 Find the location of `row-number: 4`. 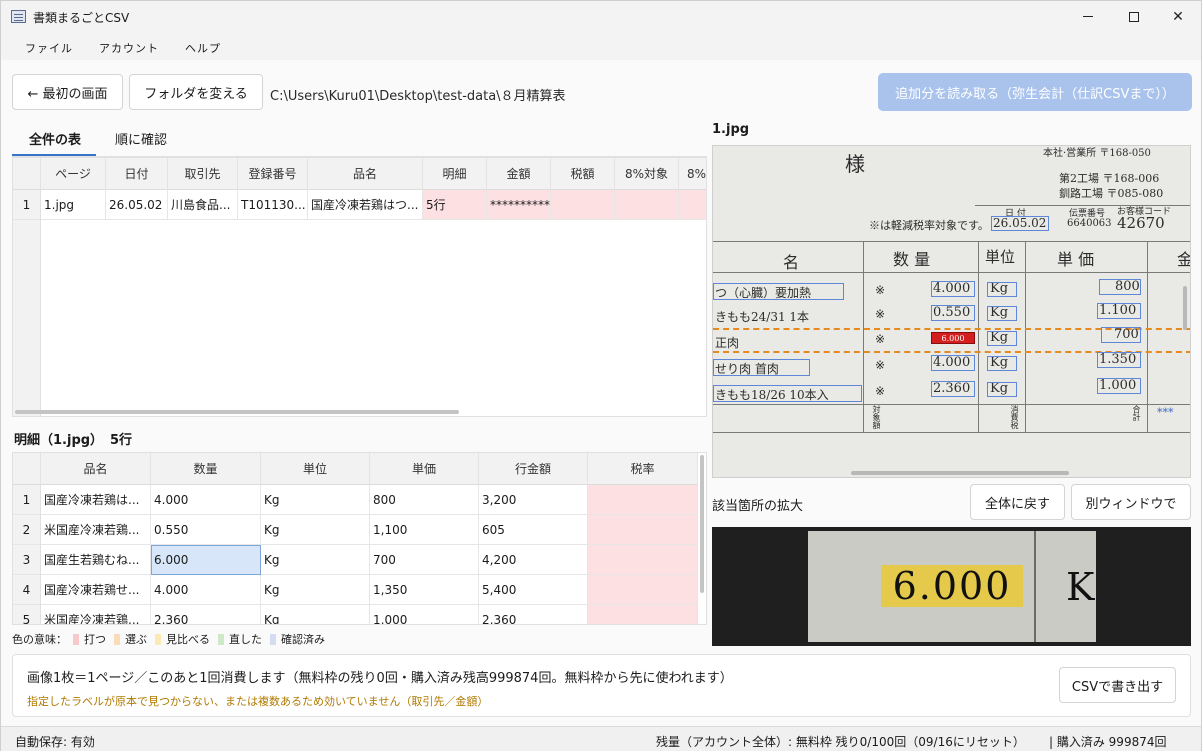

row-number: 4 is located at coordinates (27, 590).